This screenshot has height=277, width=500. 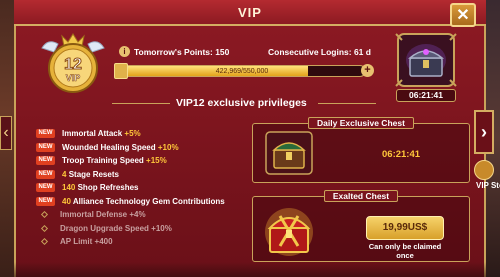 I want to click on privilege-row: NEW Troop Training Speed +15%, so click(x=141, y=161).